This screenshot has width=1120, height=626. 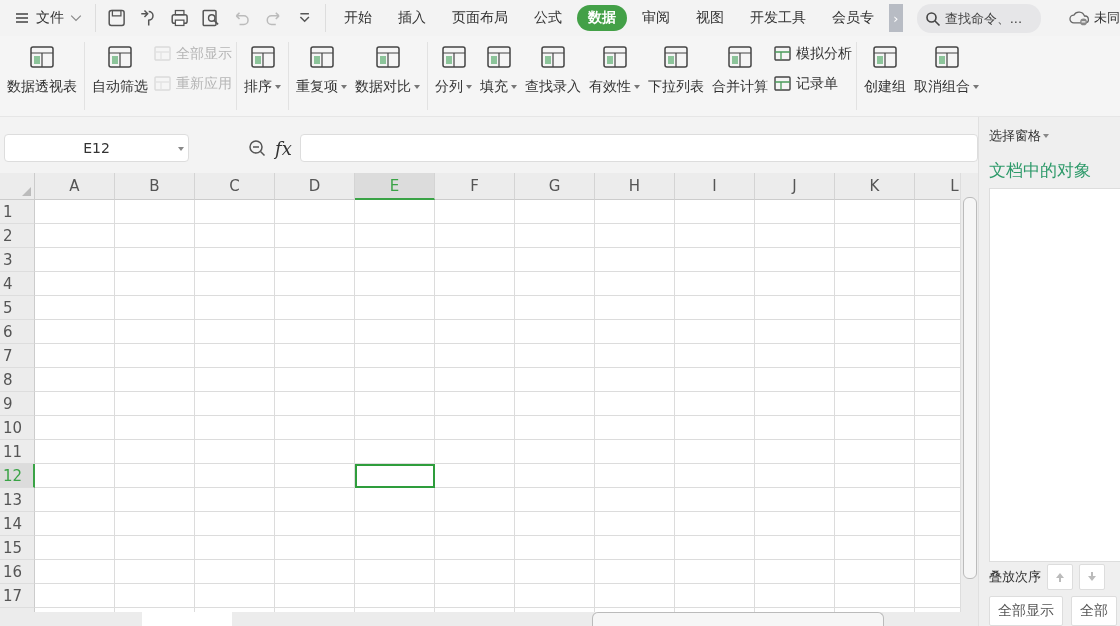 What do you see at coordinates (321, 71) in the screenshot?
I see `ribbon-button: 重复项` at bounding box center [321, 71].